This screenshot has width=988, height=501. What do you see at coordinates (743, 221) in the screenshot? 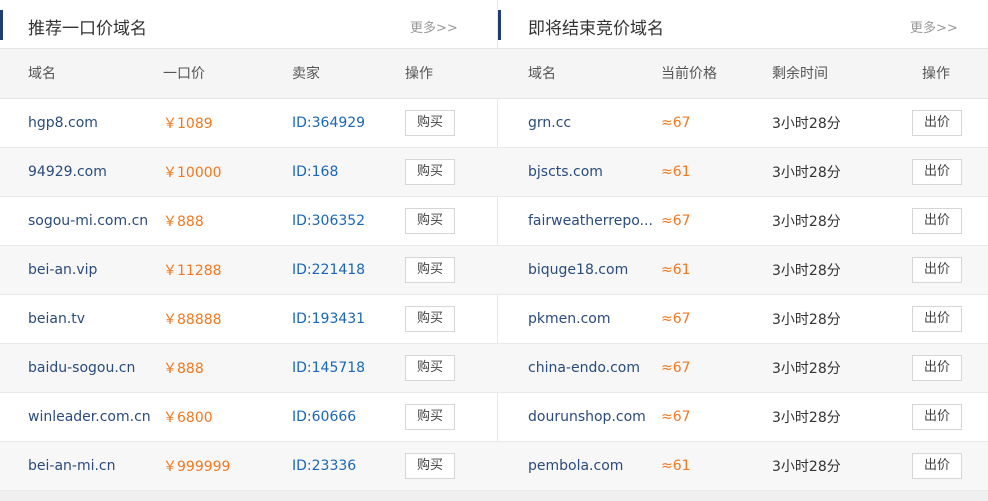
I see `table-row: fairweatherrepo... ≈67 3小时28分 出价` at bounding box center [743, 221].